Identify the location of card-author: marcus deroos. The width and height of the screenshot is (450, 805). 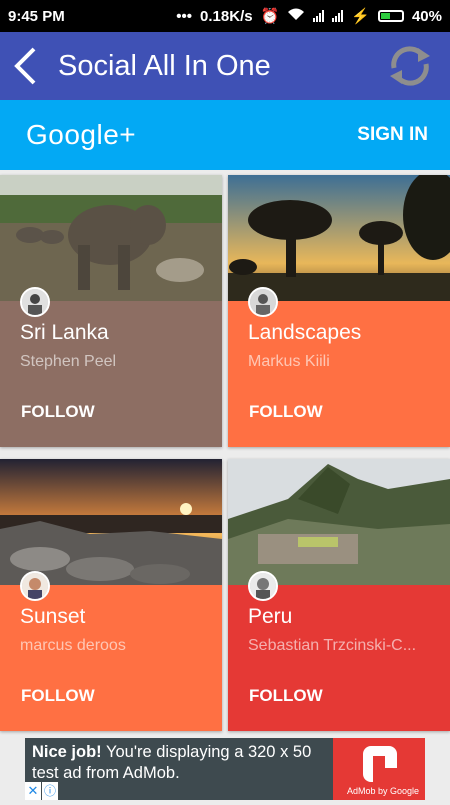
(73, 645).